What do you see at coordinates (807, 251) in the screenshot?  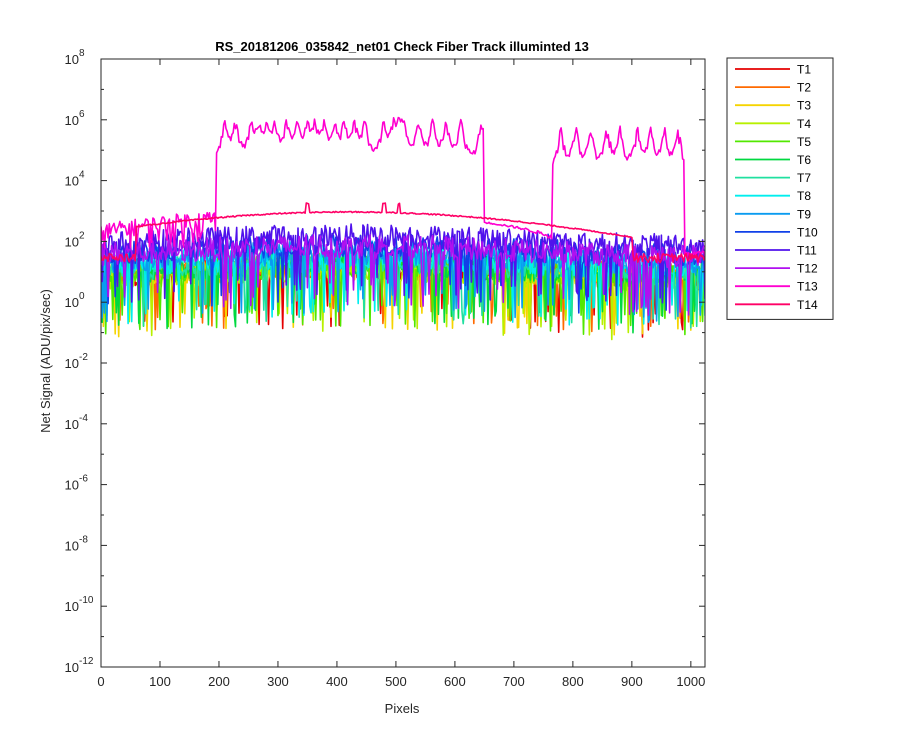 I see `legend-label-t11: T11` at bounding box center [807, 251].